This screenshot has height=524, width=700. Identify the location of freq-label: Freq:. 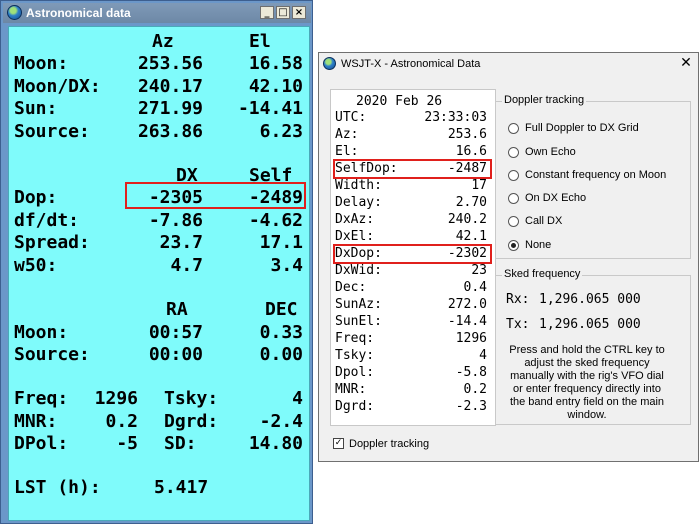
(41, 398).